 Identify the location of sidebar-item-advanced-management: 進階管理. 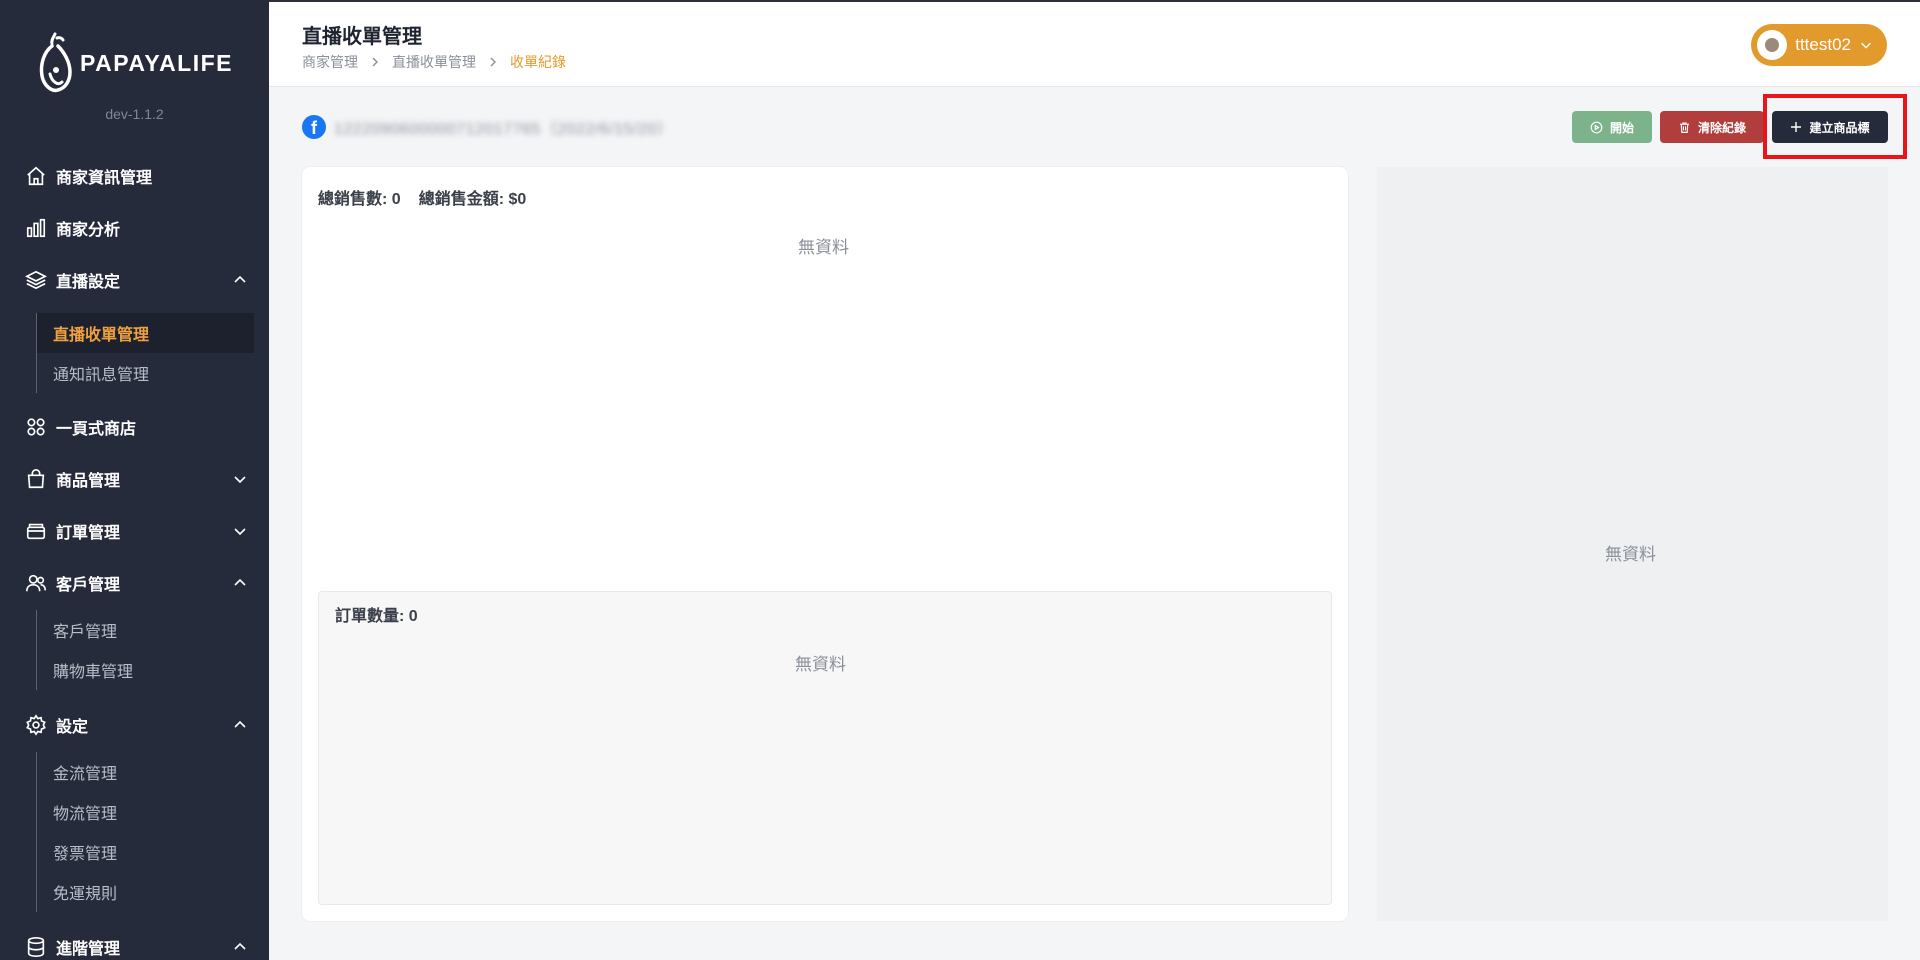
(139, 943).